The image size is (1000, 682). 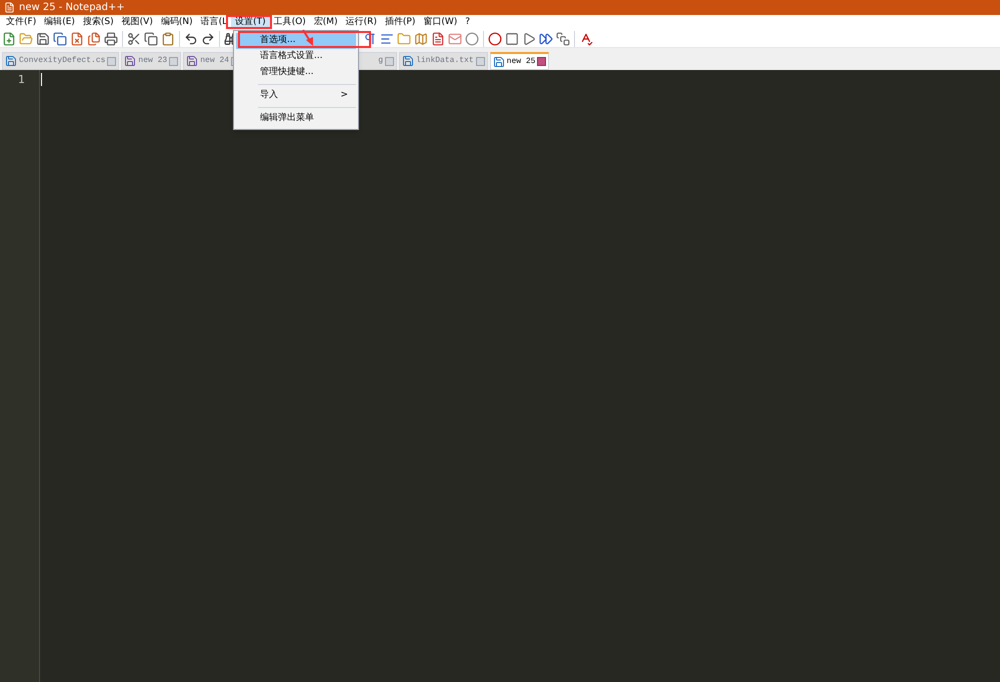 What do you see at coordinates (541, 61) in the screenshot?
I see `close-tab-icon` at bounding box center [541, 61].